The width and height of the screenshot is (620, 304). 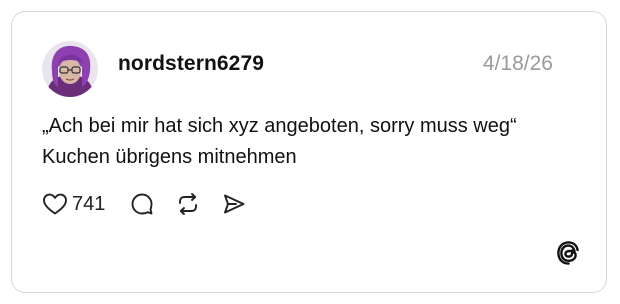 I want to click on reply-button, so click(x=142, y=204).